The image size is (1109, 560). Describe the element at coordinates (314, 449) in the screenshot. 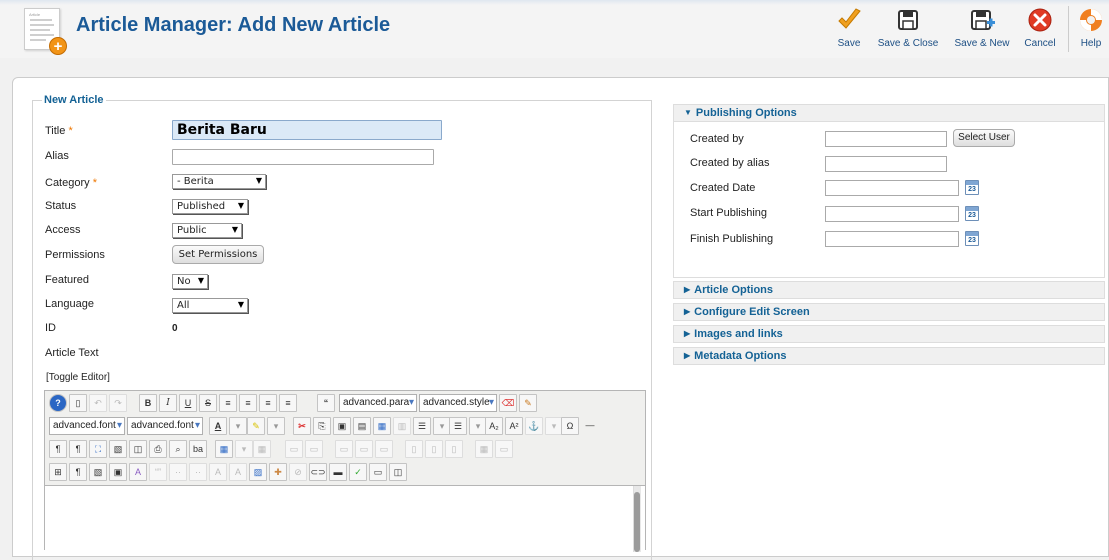

I see `cell-props-icon: ▭` at that location.